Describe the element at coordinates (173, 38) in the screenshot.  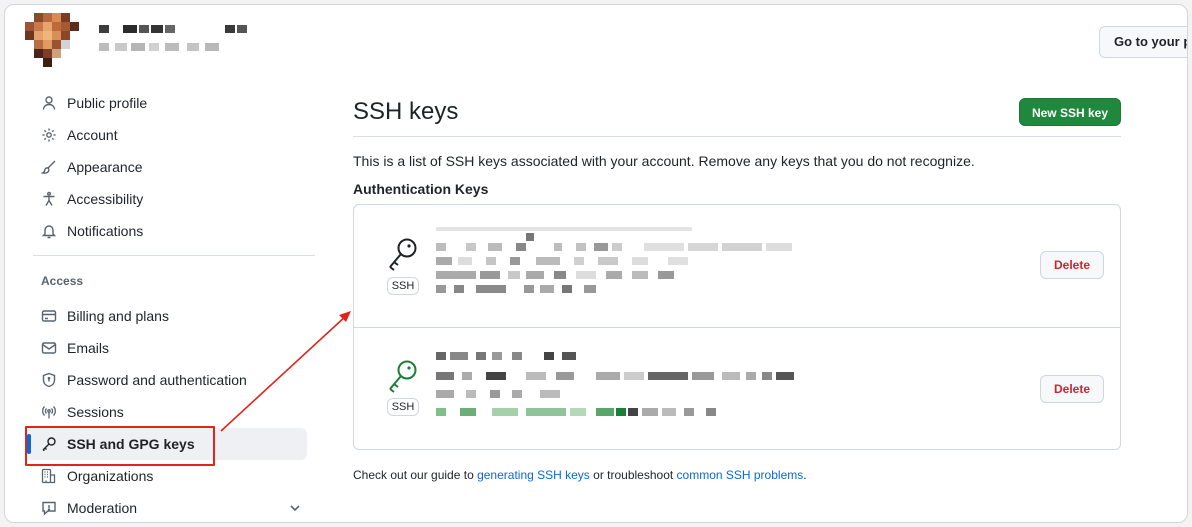
I see `username-redacted` at that location.